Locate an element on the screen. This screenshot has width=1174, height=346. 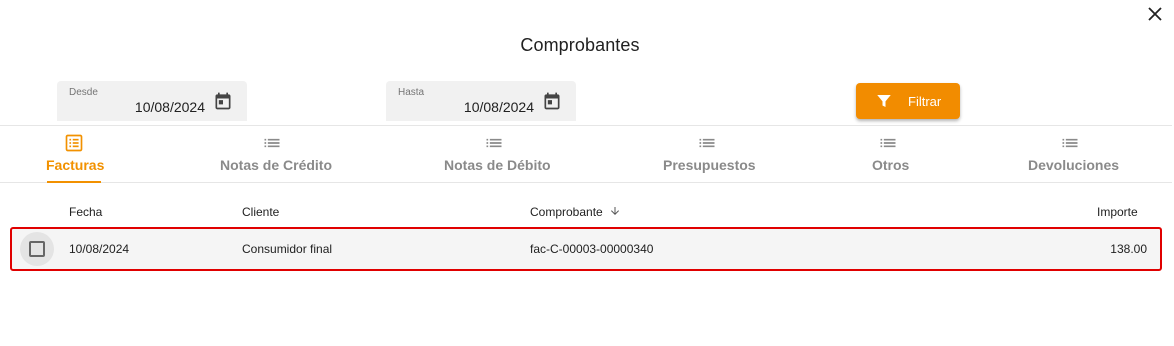
tab-notas-de-debito: Notas de Débito is located at coordinates (500, 154).